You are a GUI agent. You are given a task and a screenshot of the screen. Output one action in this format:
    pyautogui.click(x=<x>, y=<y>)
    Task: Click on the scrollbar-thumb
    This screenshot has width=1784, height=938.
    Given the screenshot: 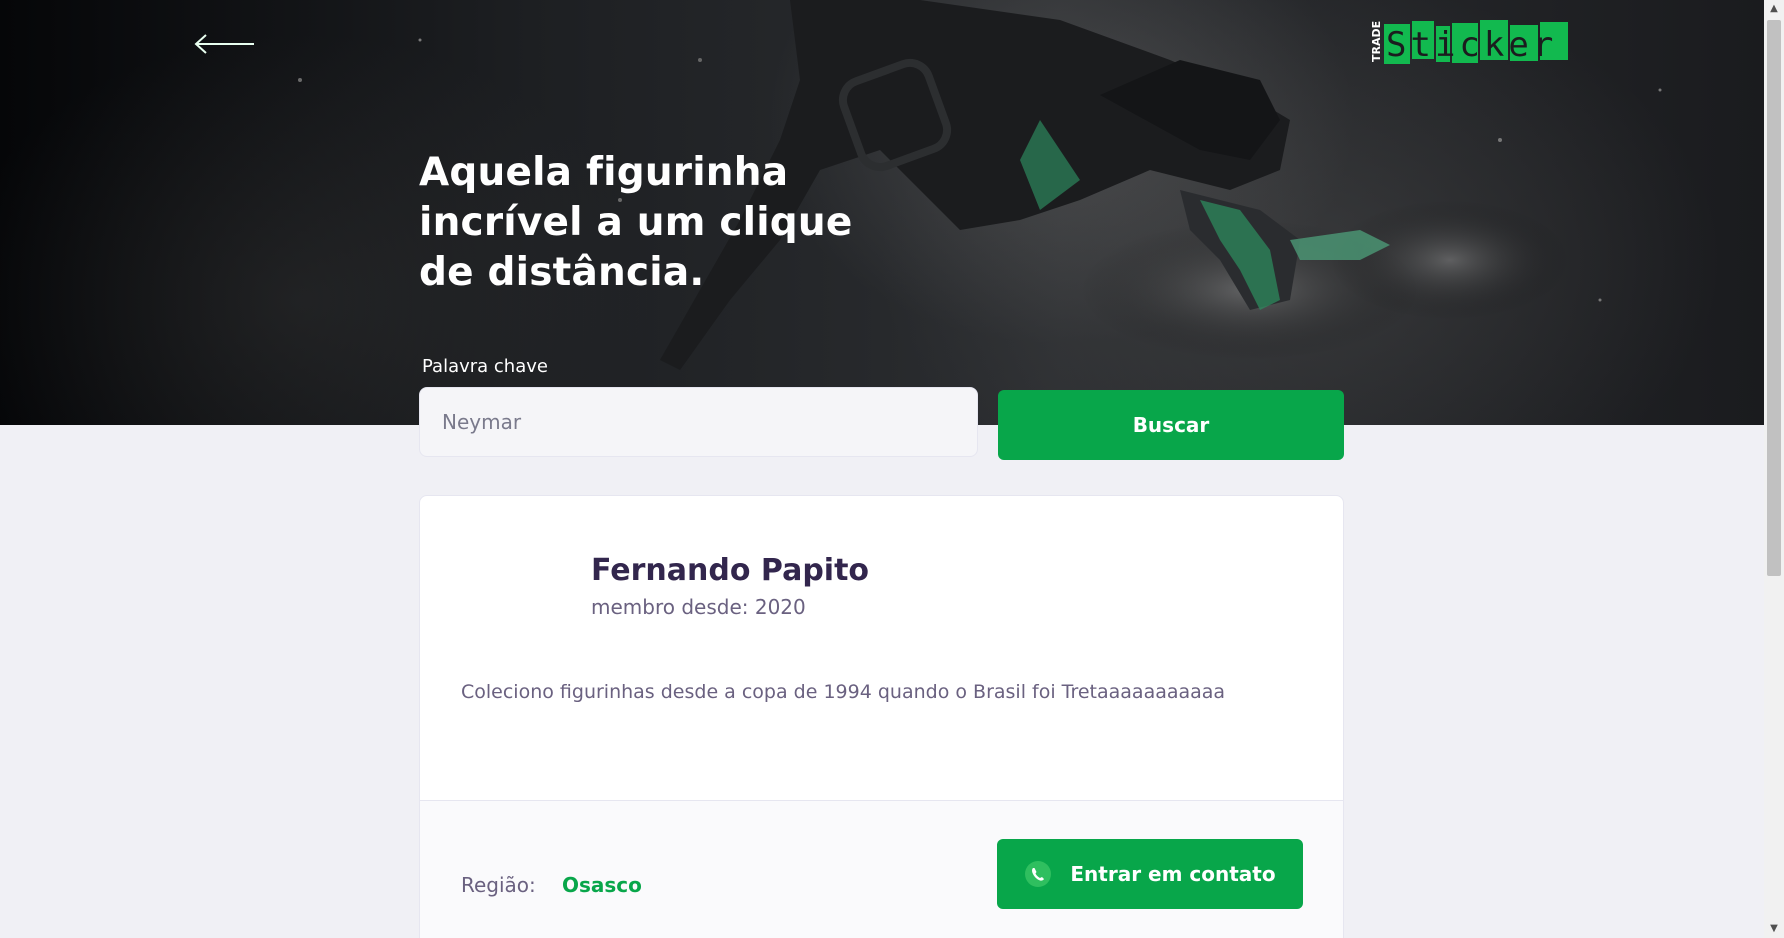 What is the action you would take?
    pyautogui.click(x=1774, y=298)
    